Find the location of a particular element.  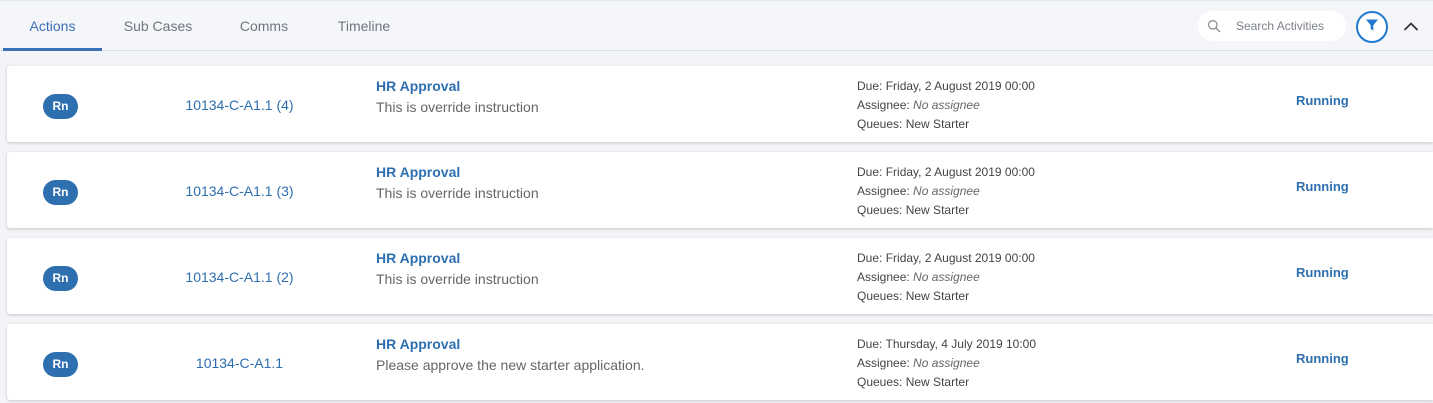

case-id-link: 10134-C-A1.1 (2) is located at coordinates (239, 277).